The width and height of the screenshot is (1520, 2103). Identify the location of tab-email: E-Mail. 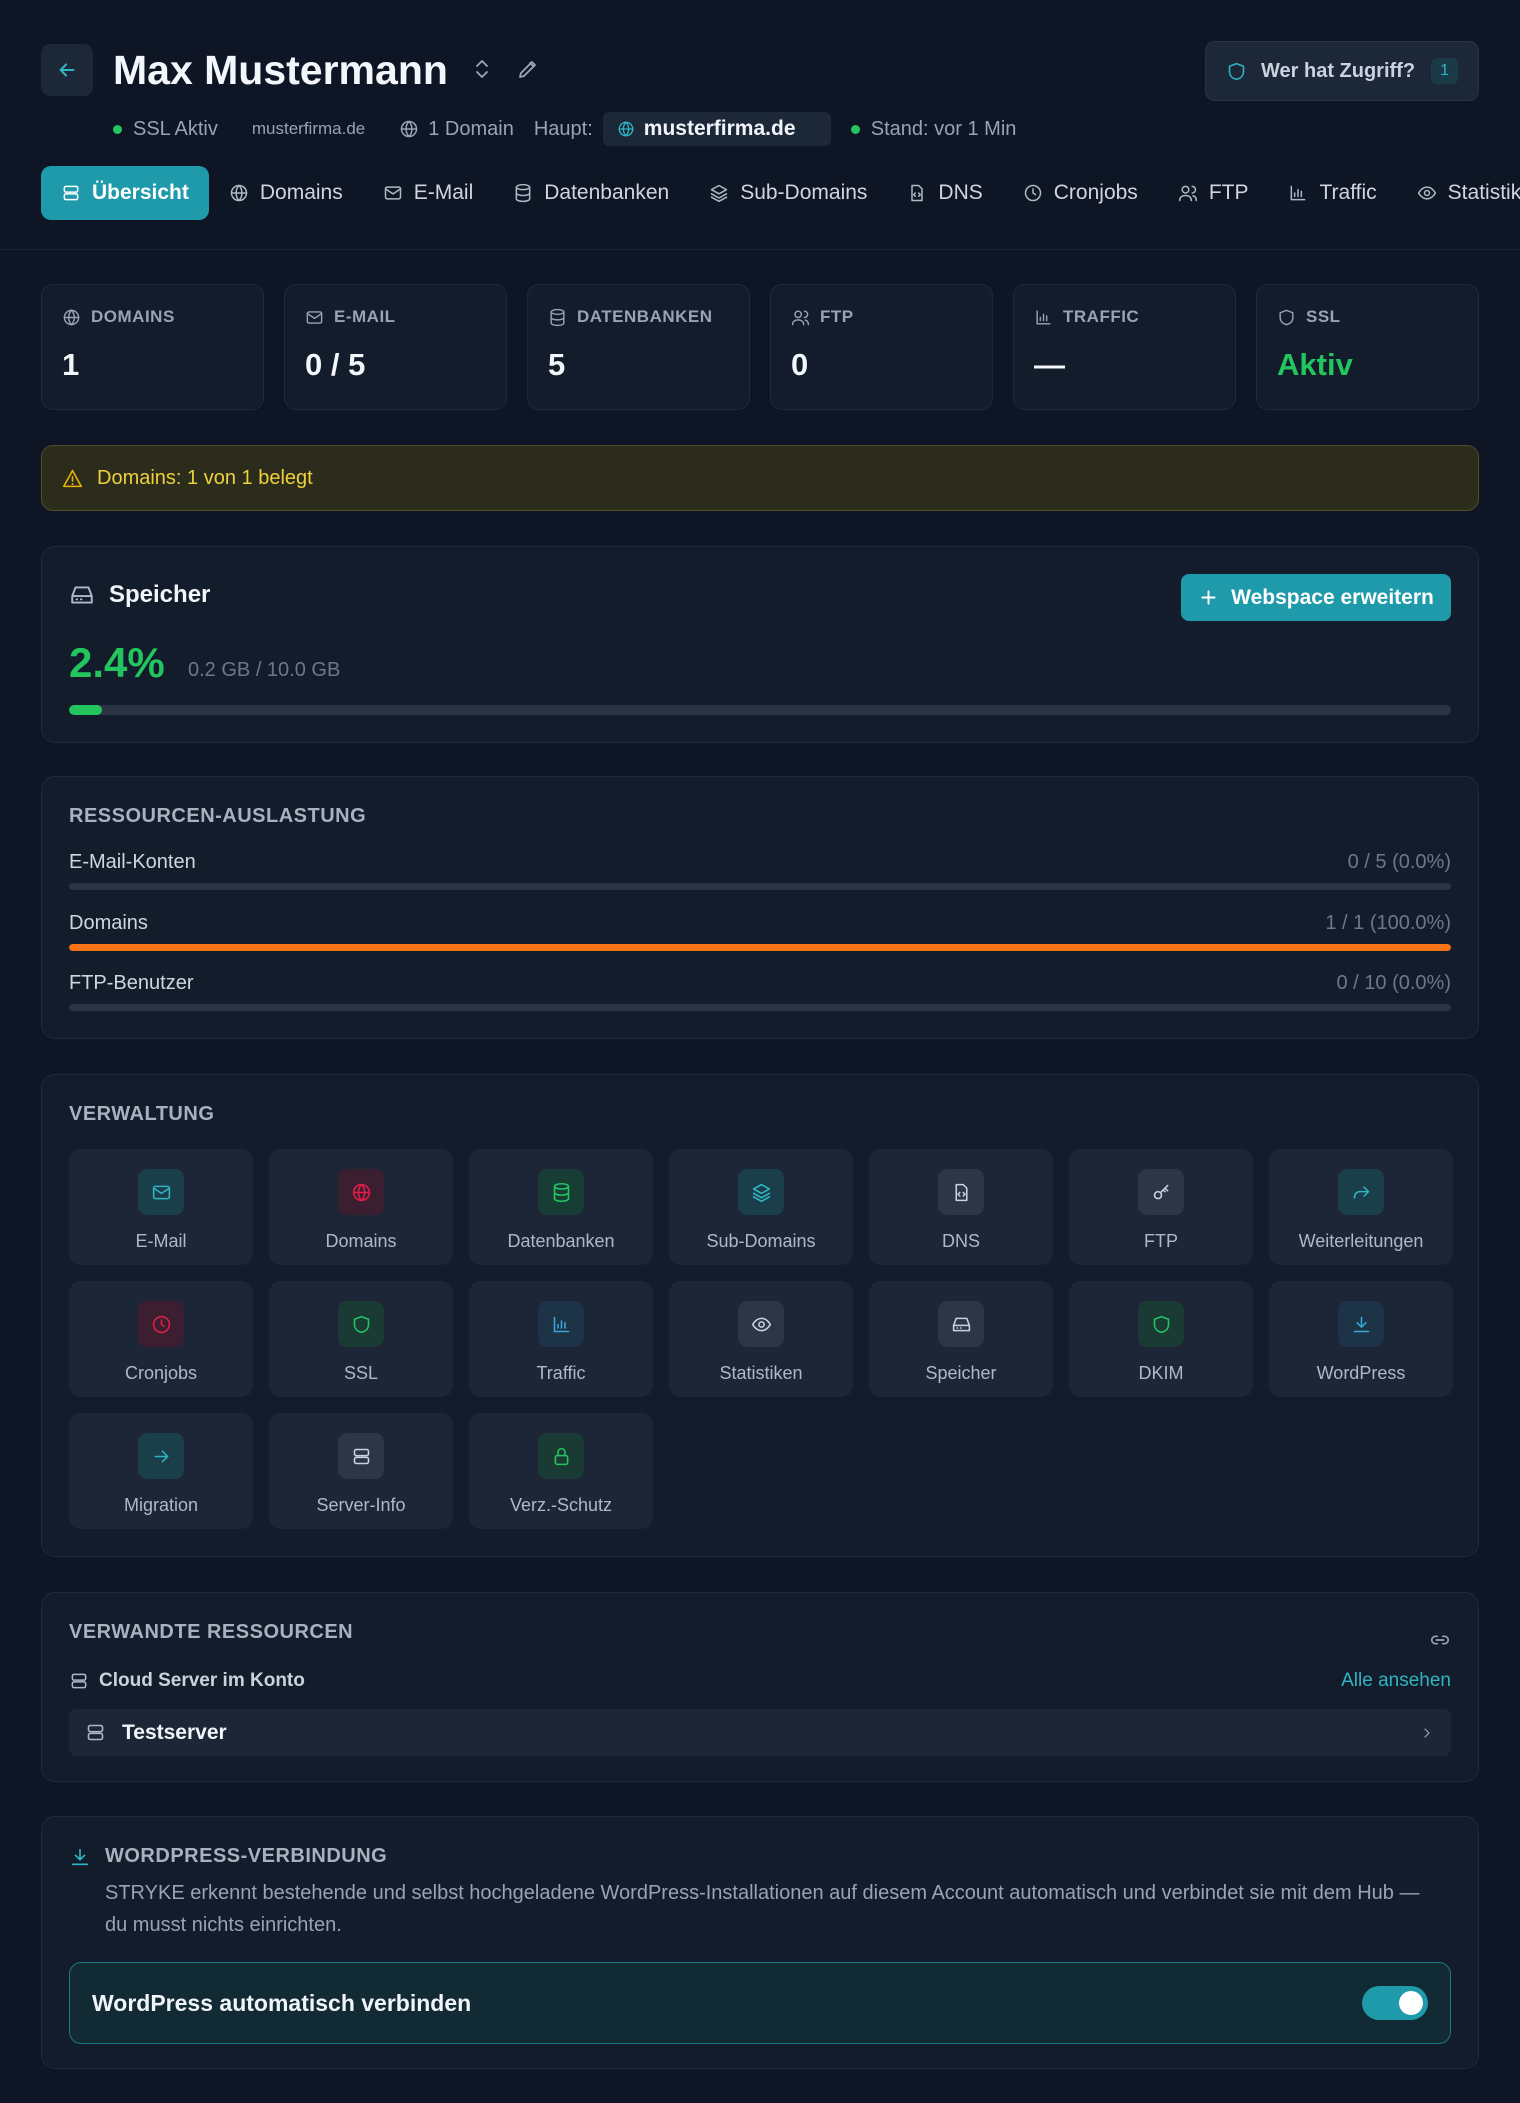
(428, 193).